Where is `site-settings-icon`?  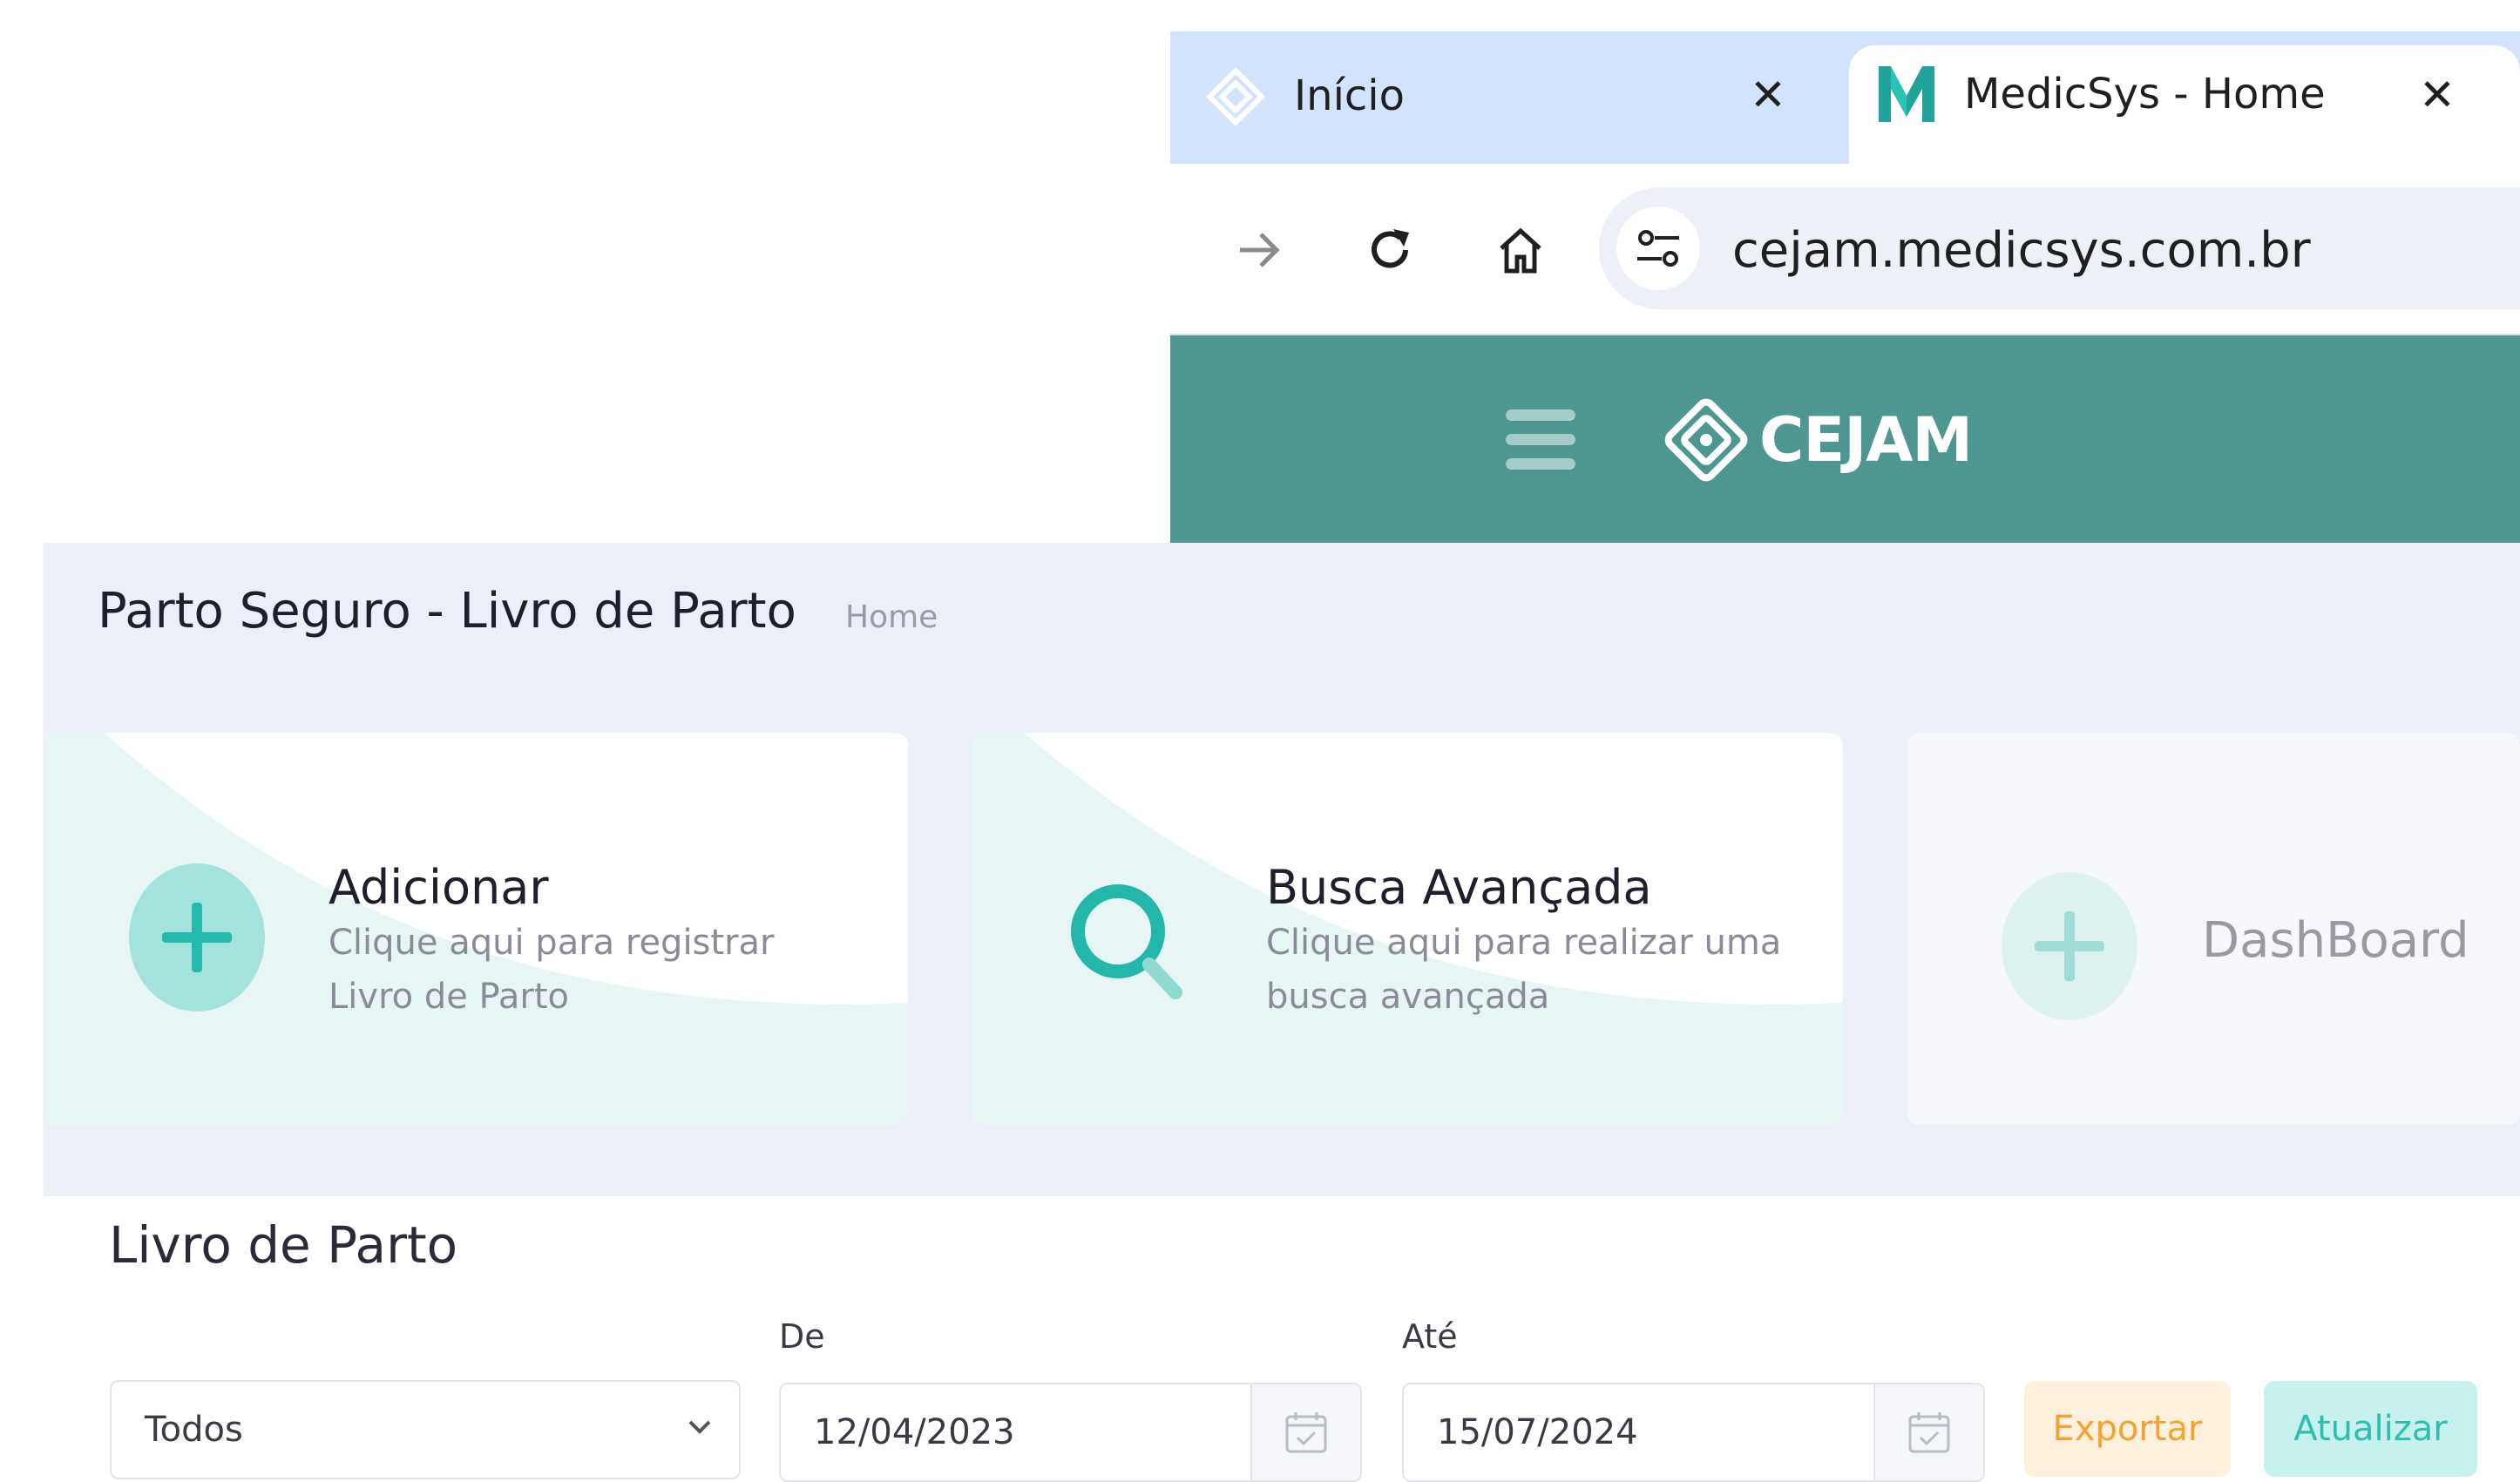
site-settings-icon is located at coordinates (1658, 248).